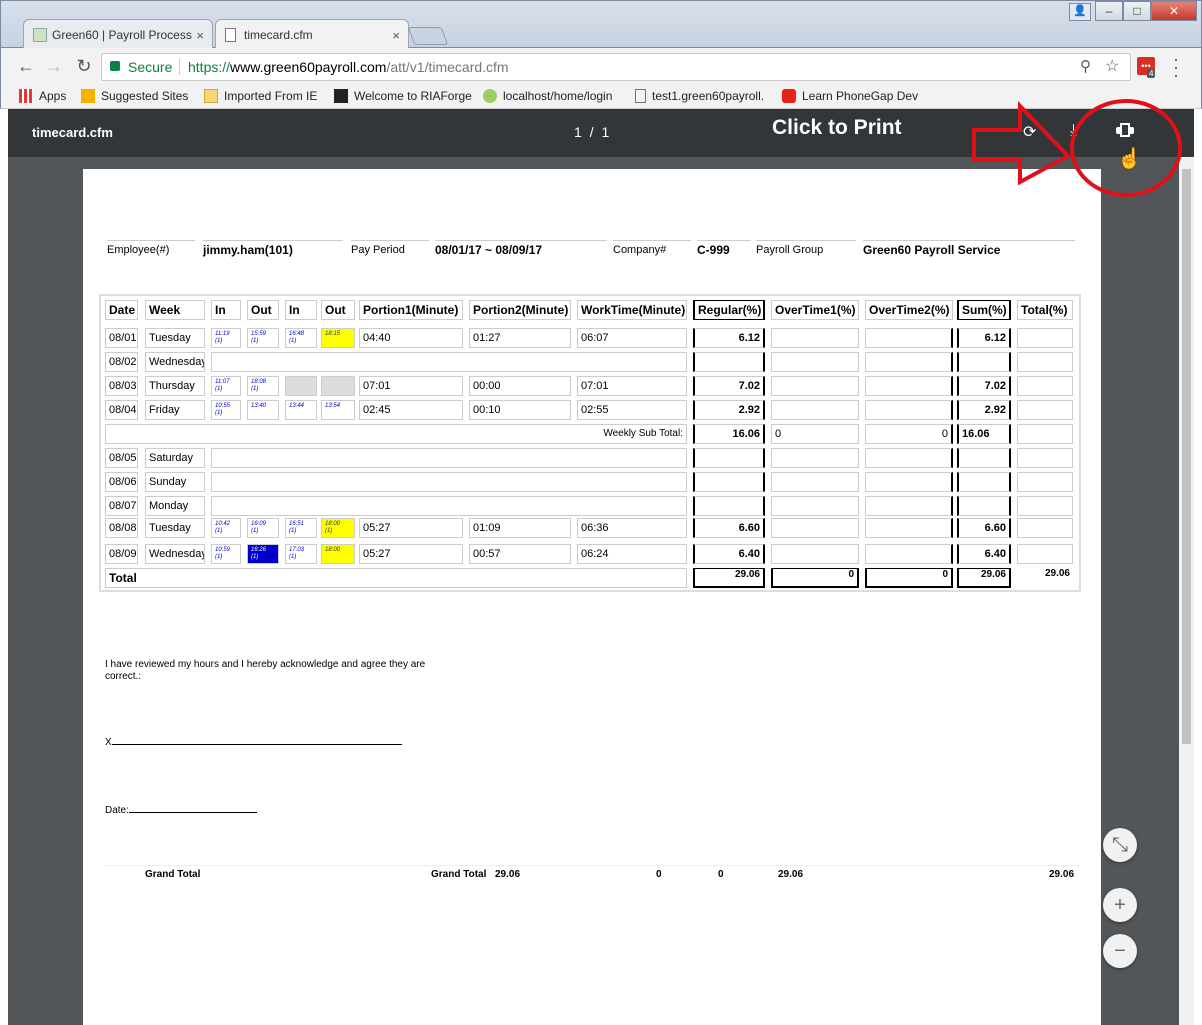 The image size is (1202, 1025). What do you see at coordinates (729, 458) in the screenshot?
I see `regular-cell` at bounding box center [729, 458].